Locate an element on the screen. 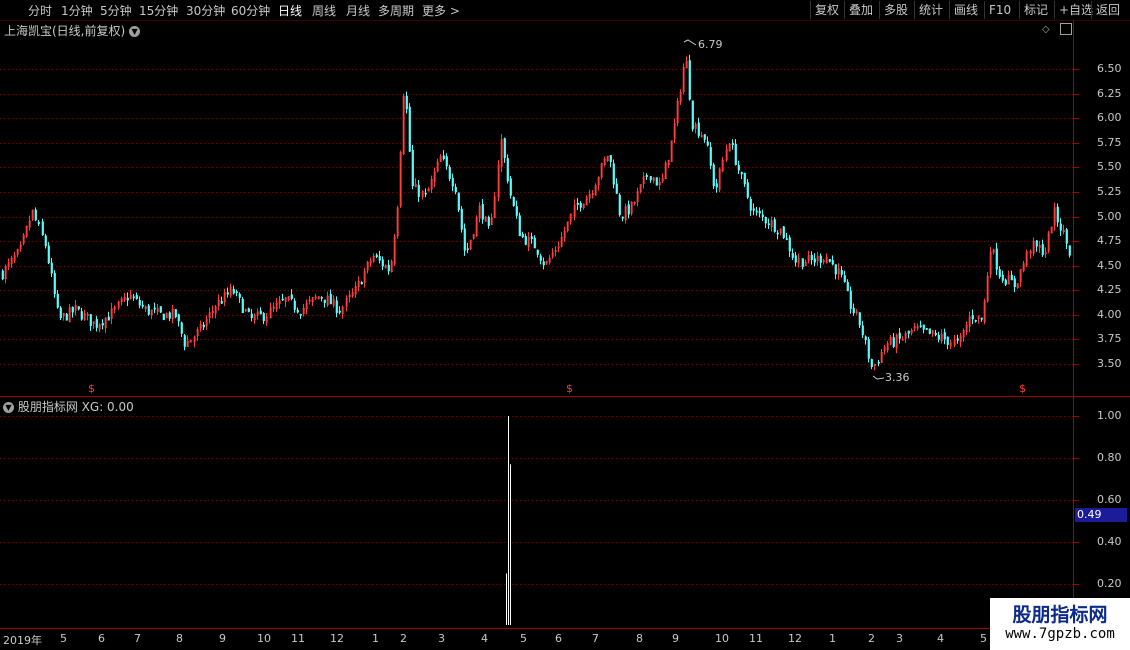 The width and height of the screenshot is (1130, 650). high-pointer is located at coordinates (690, 42).